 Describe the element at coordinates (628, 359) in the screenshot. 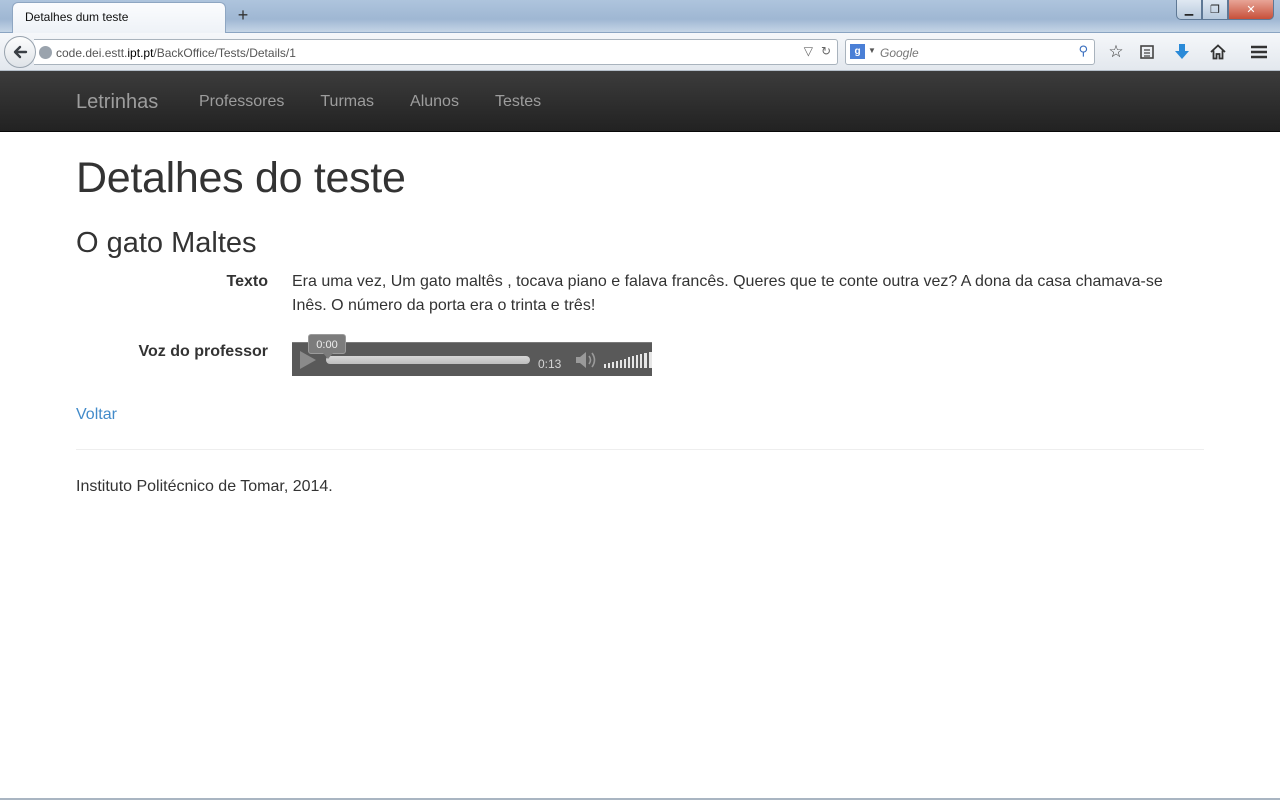

I see `volume-slider` at that location.